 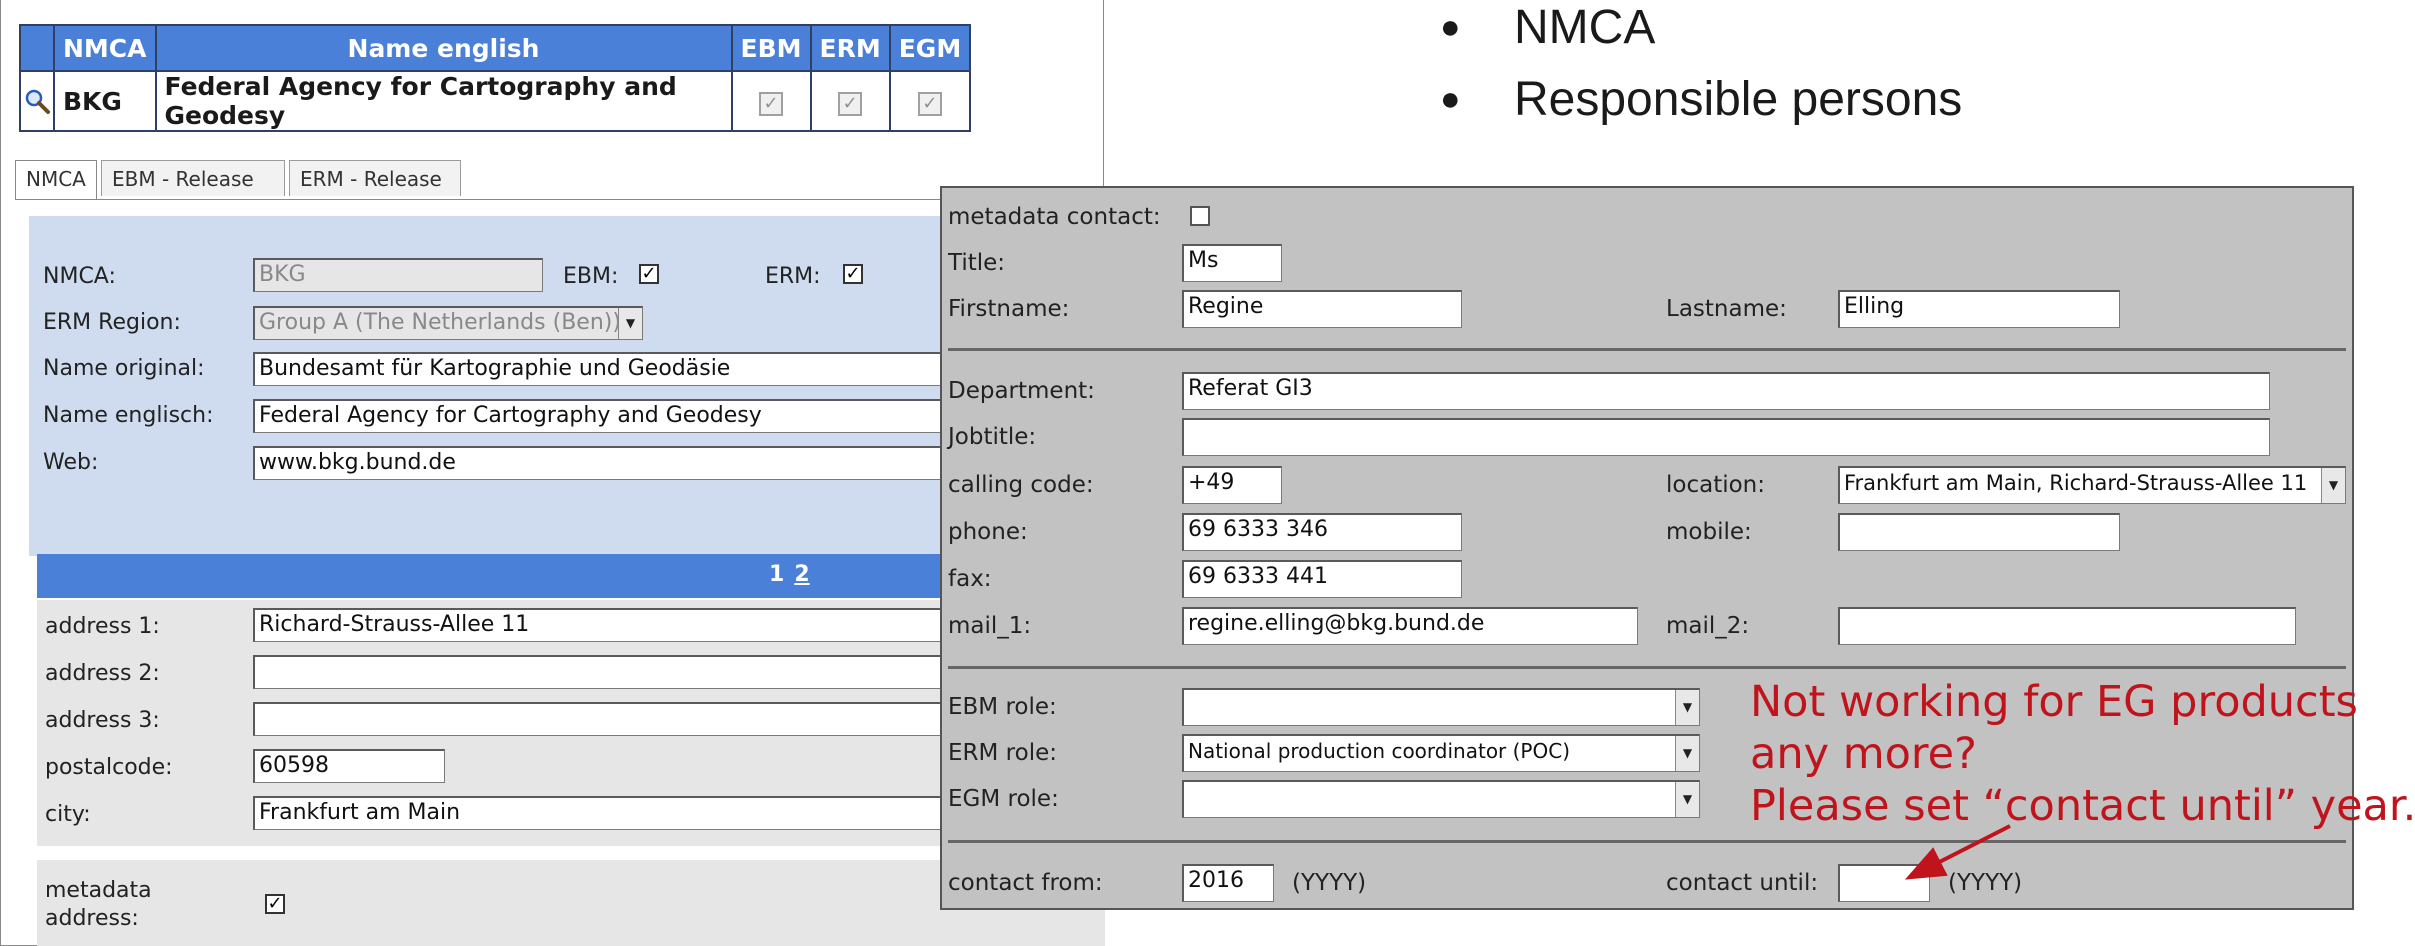 I want to click on arrow-to-contact-until, so click(x=1957, y=852).